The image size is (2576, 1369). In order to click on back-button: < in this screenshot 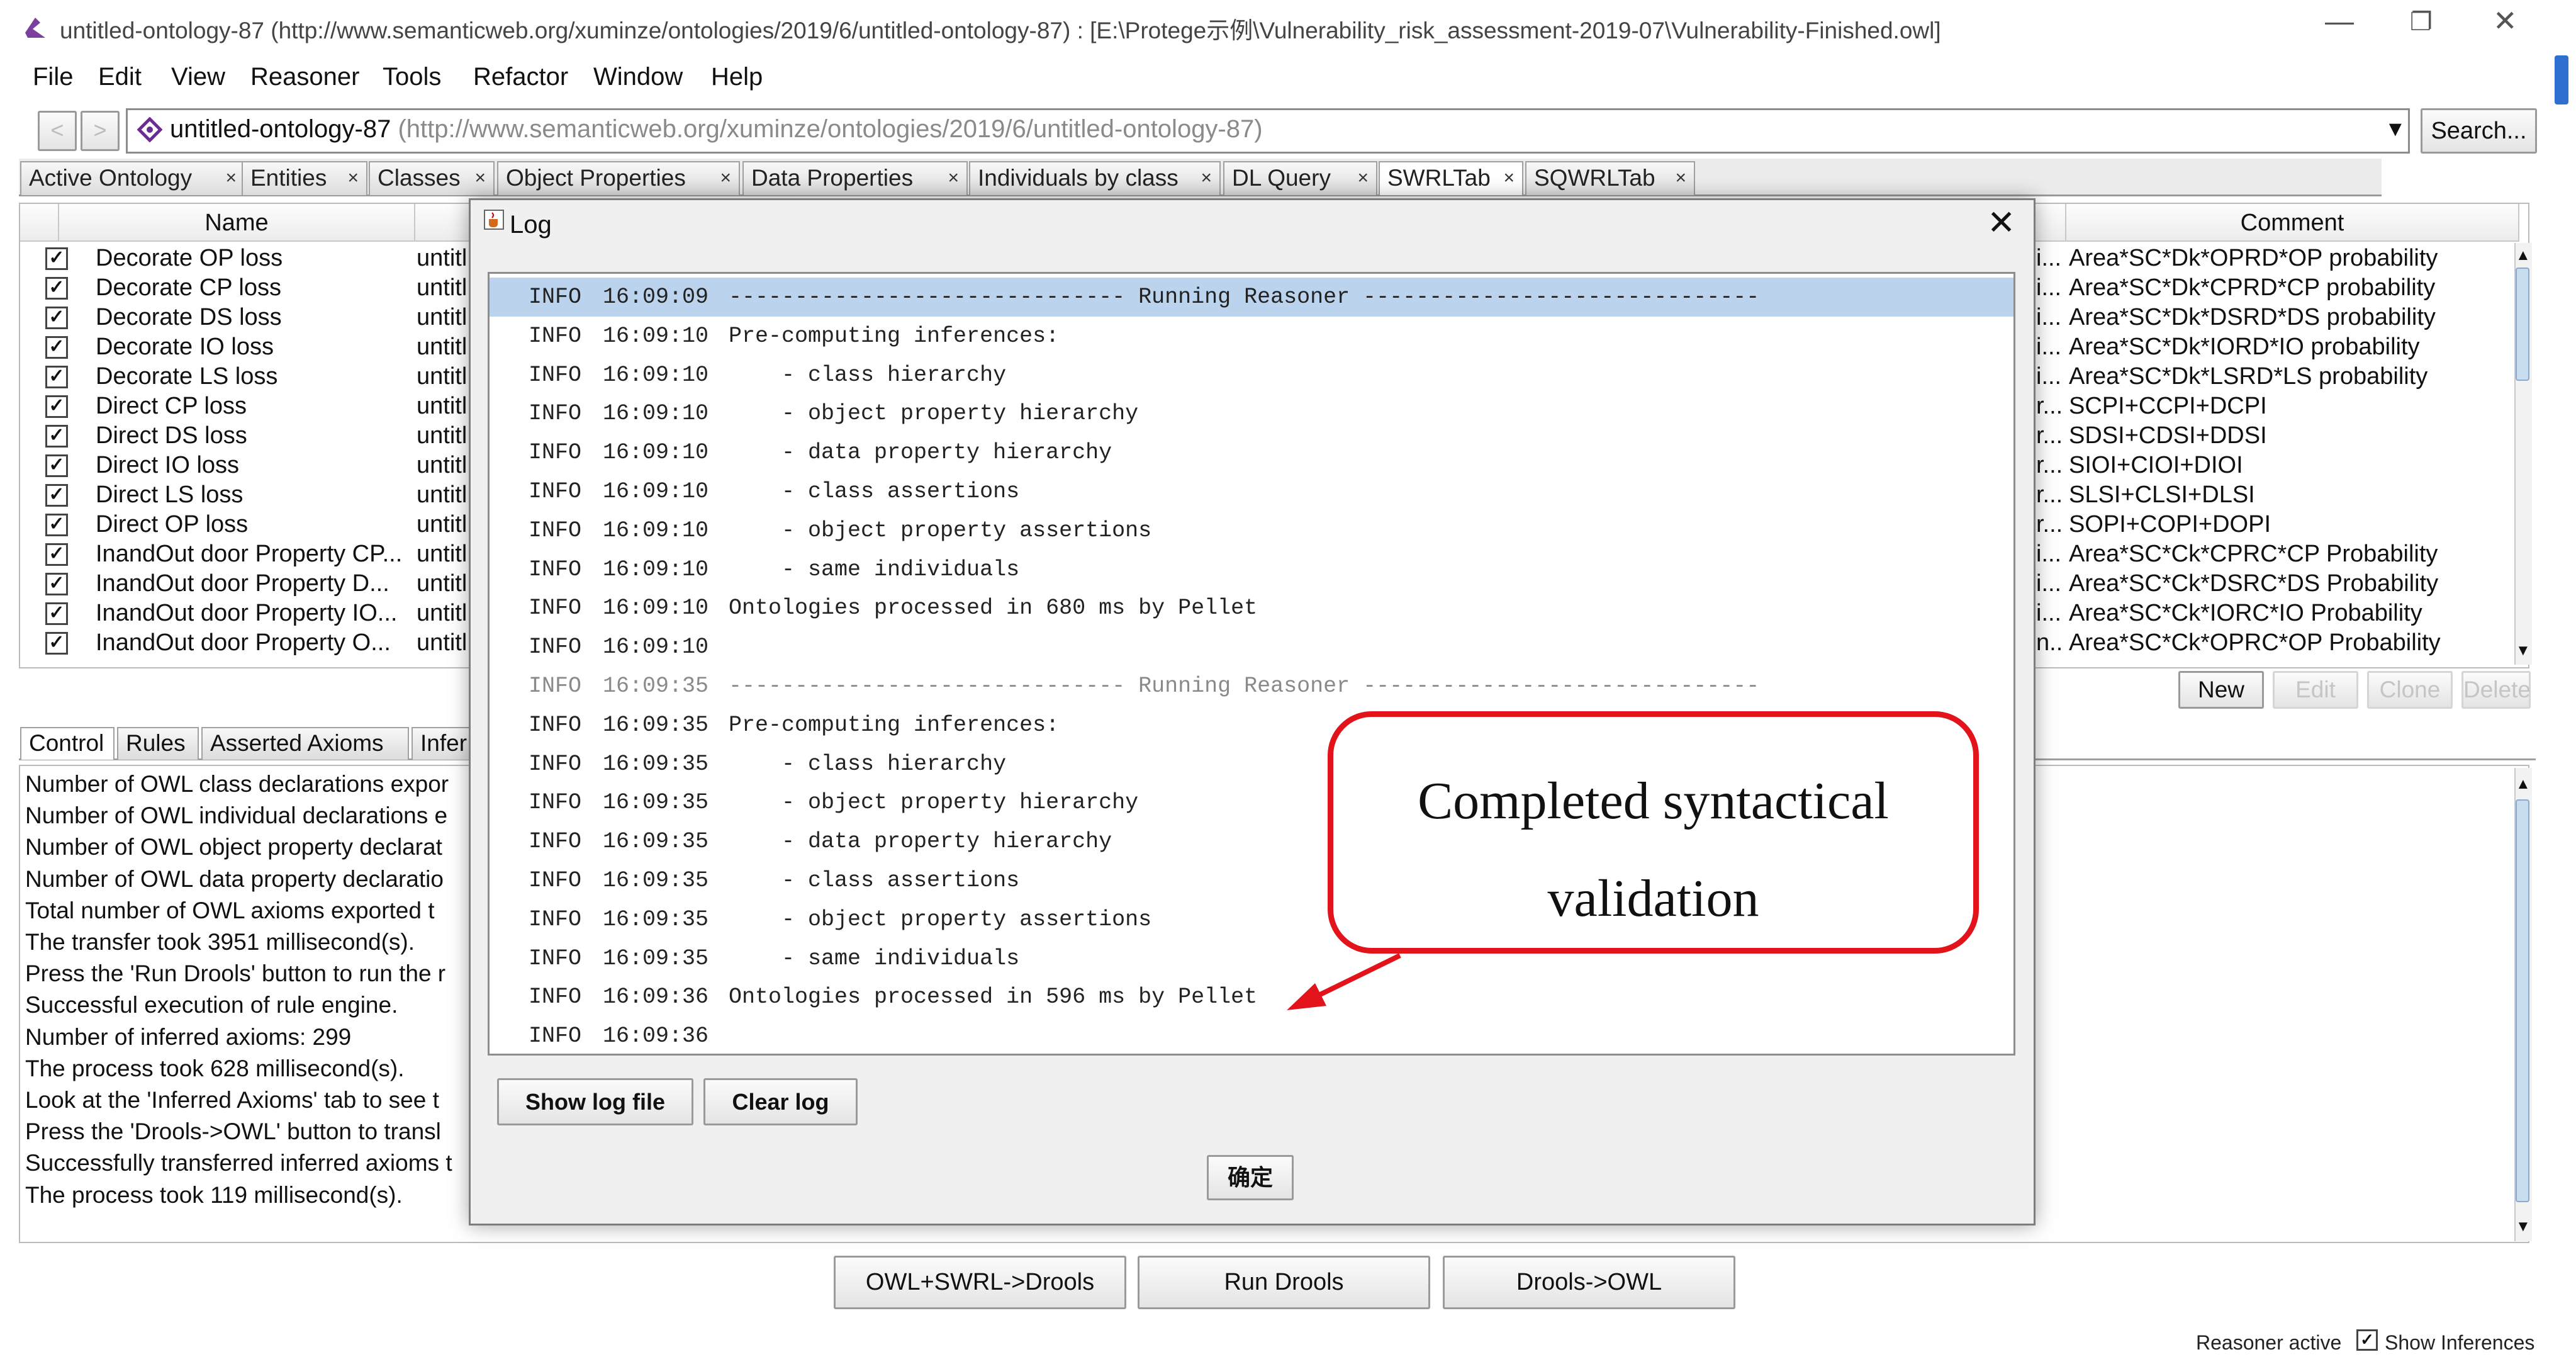, I will do `click(57, 131)`.